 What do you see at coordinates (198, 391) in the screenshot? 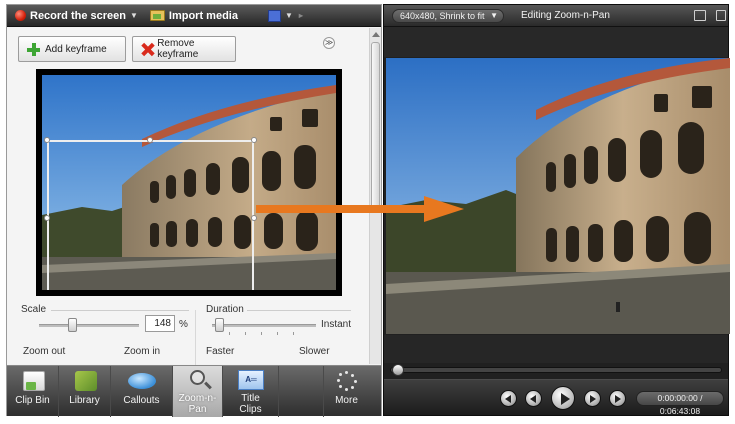
I see `tab-zoom-n-pan: Zoom-n- Pan` at bounding box center [198, 391].